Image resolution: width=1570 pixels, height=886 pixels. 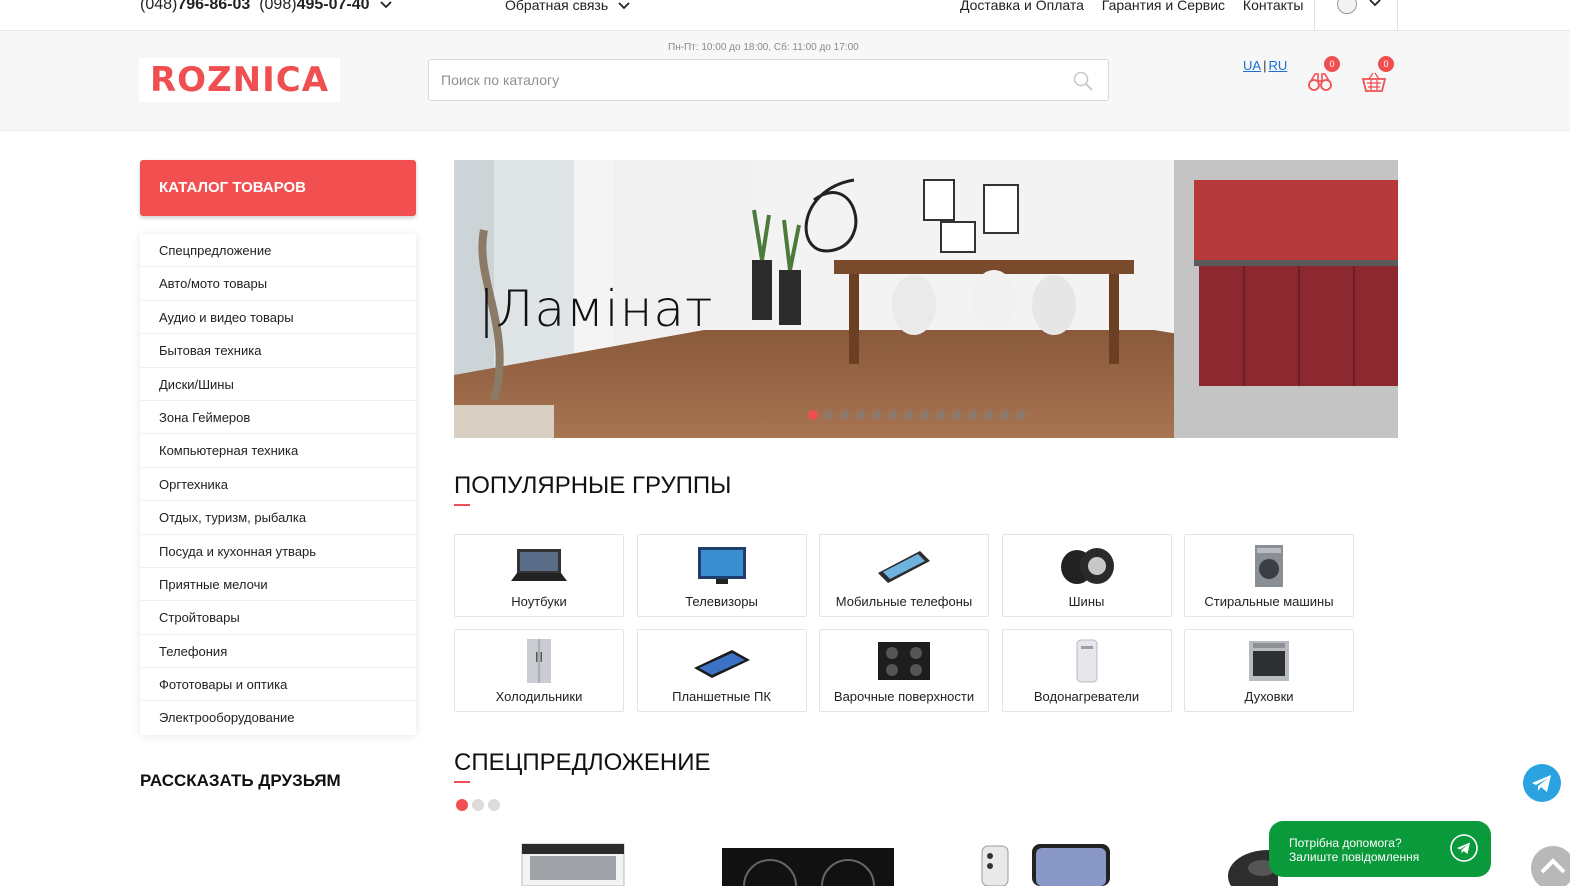 I want to click on category-item-computers: Компьютерная техника, so click(x=278, y=451).